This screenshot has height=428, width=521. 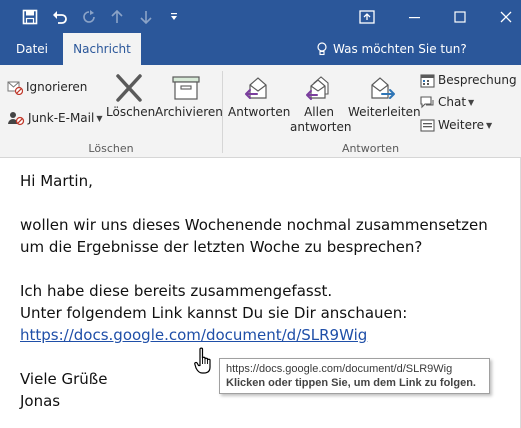 What do you see at coordinates (146, 17) in the screenshot?
I see `down-arrow-icon` at bounding box center [146, 17].